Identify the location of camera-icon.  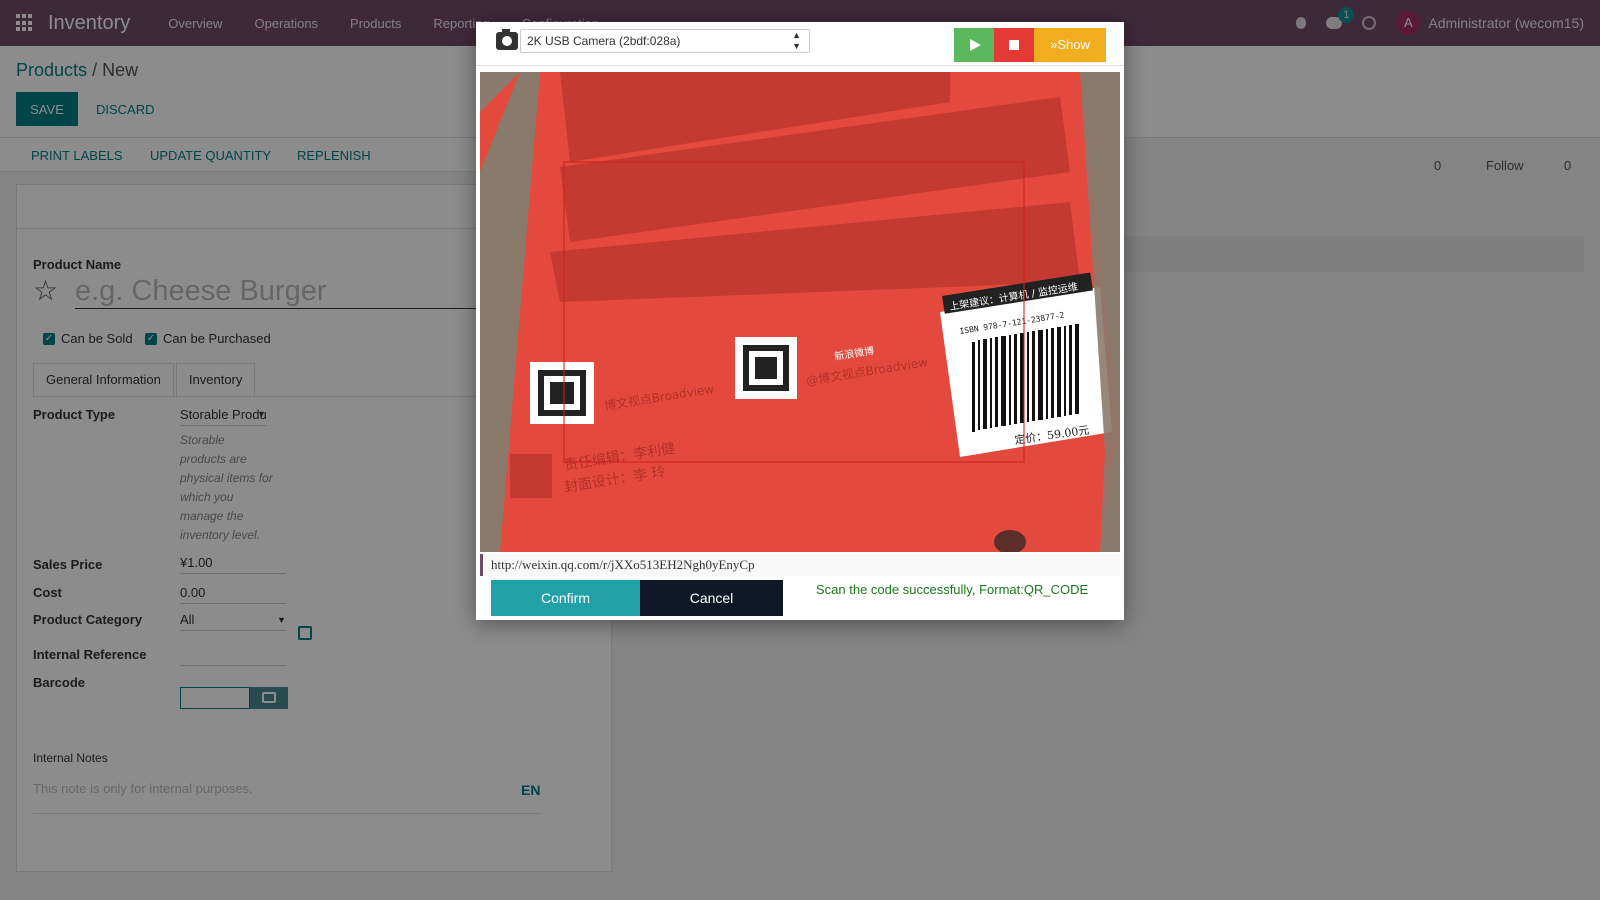
(507, 39).